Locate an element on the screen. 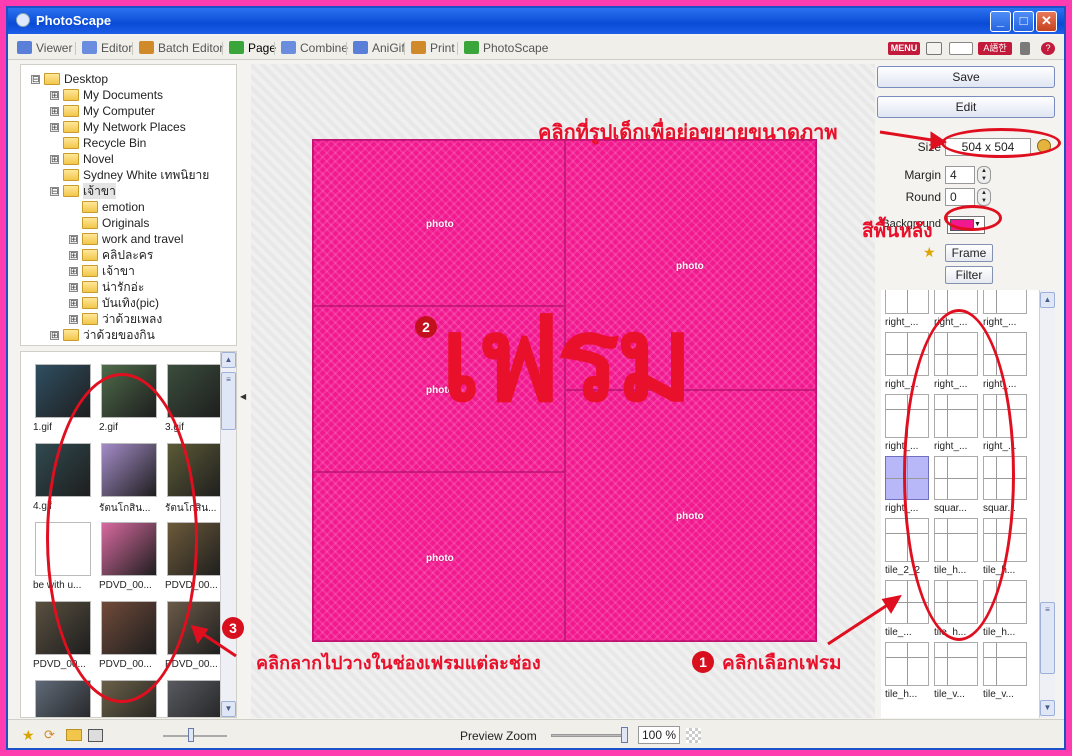 This screenshot has width=1072, height=756. arrow-to-frames is located at coordinates (860, 623).